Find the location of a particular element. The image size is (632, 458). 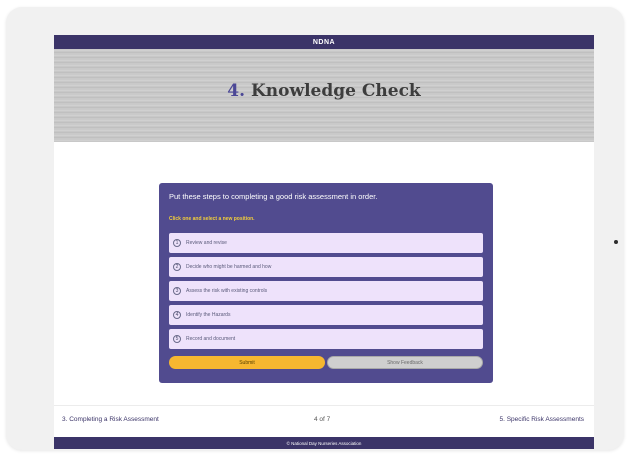

option-number-badge: 3 is located at coordinates (177, 291).